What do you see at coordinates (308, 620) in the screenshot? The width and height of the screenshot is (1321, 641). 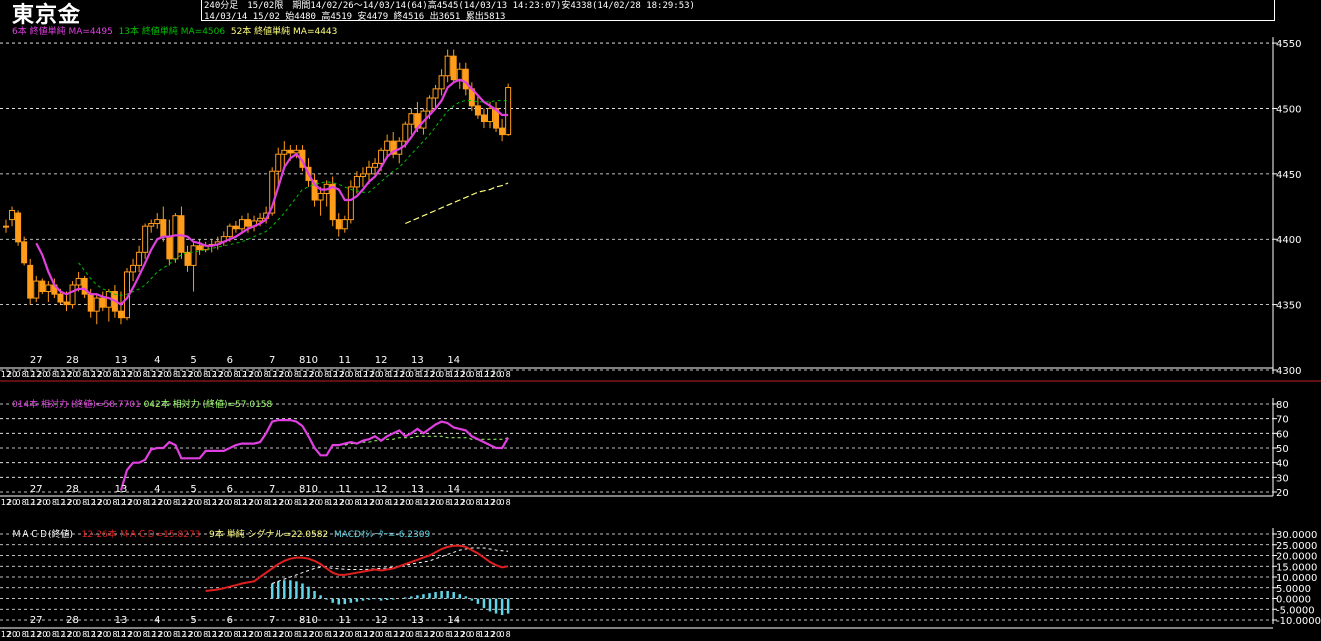 I see `date-tick-label: 810` at bounding box center [308, 620].